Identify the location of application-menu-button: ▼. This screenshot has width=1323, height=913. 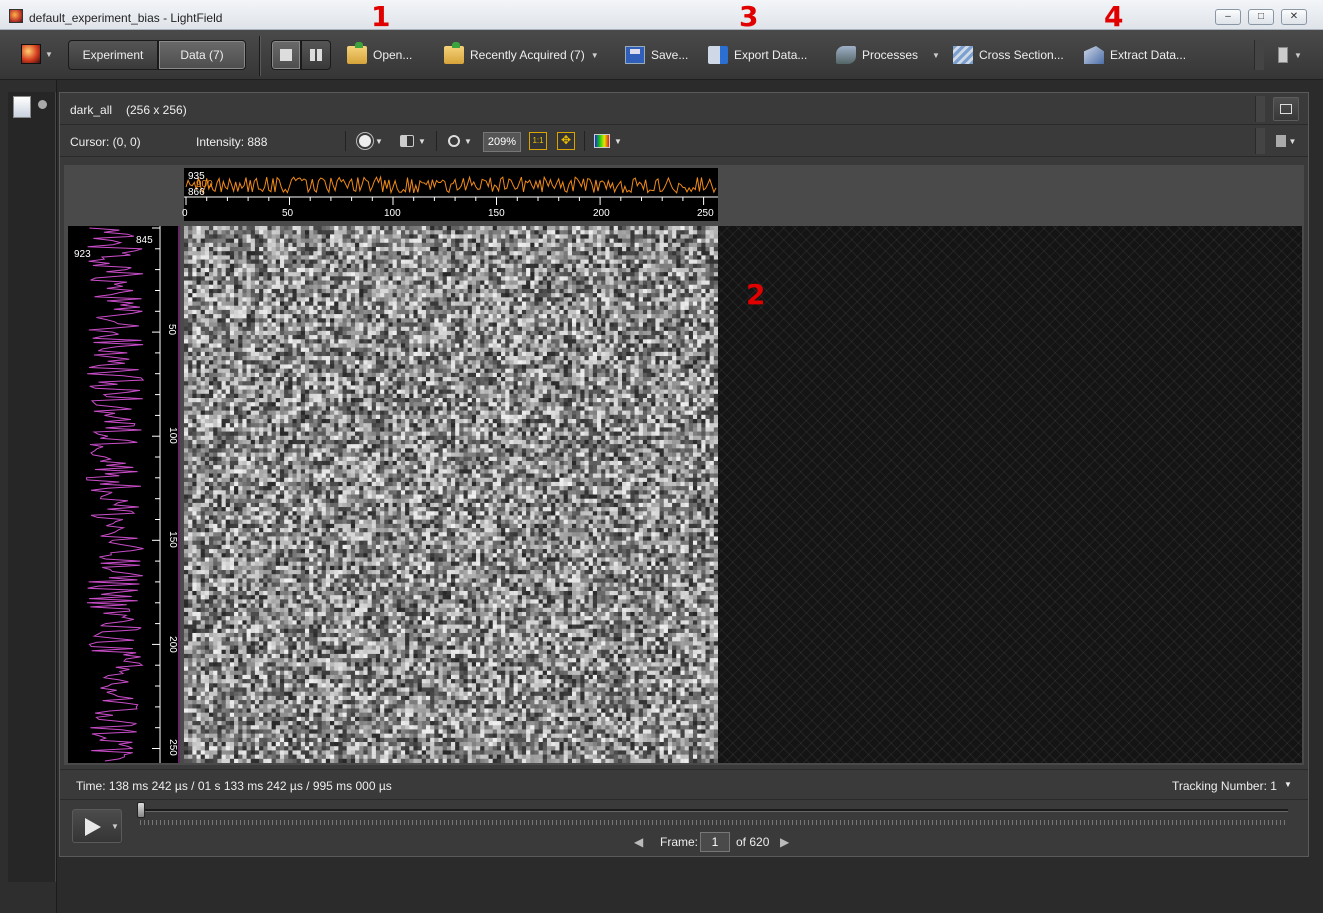
(35, 55).